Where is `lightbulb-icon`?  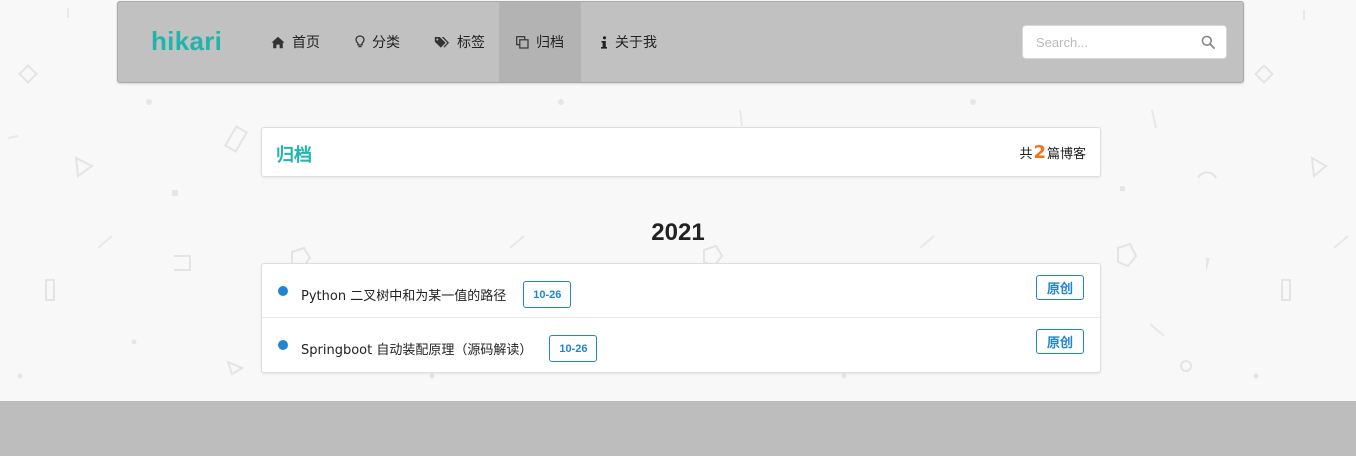 lightbulb-icon is located at coordinates (360, 41).